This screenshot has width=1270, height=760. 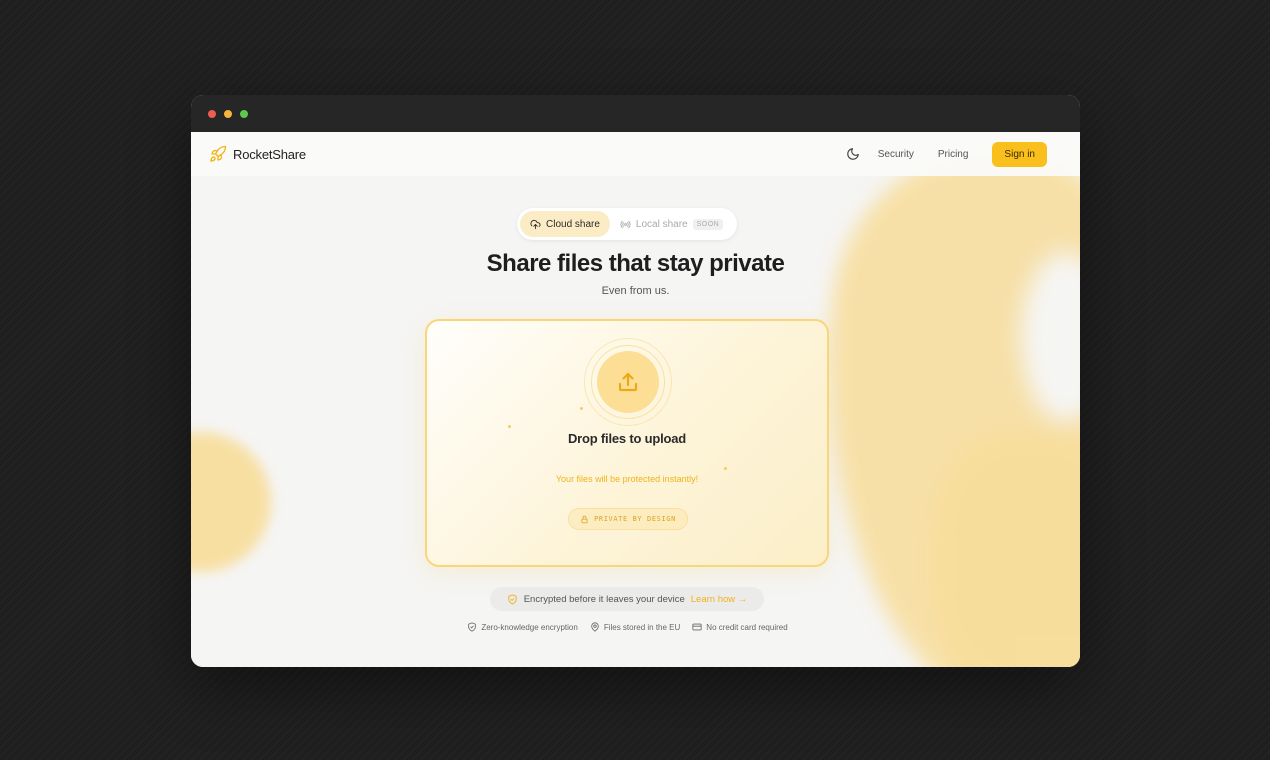 What do you see at coordinates (627, 438) in the screenshot?
I see `dropzone-title: Drop files to upload` at bounding box center [627, 438].